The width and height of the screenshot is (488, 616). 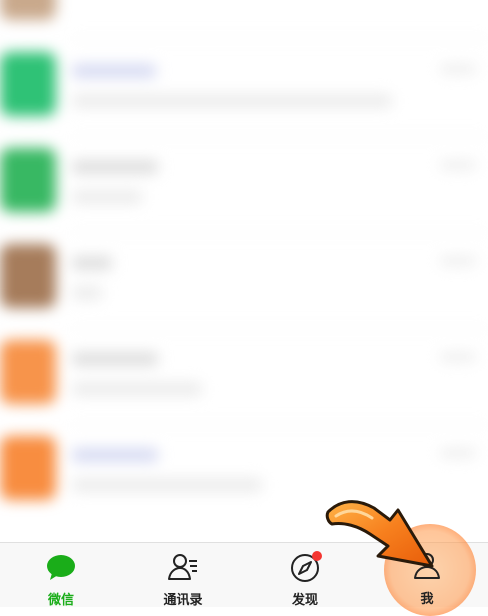 What do you see at coordinates (60, 600) in the screenshot?
I see `tab-label: 微信` at bounding box center [60, 600].